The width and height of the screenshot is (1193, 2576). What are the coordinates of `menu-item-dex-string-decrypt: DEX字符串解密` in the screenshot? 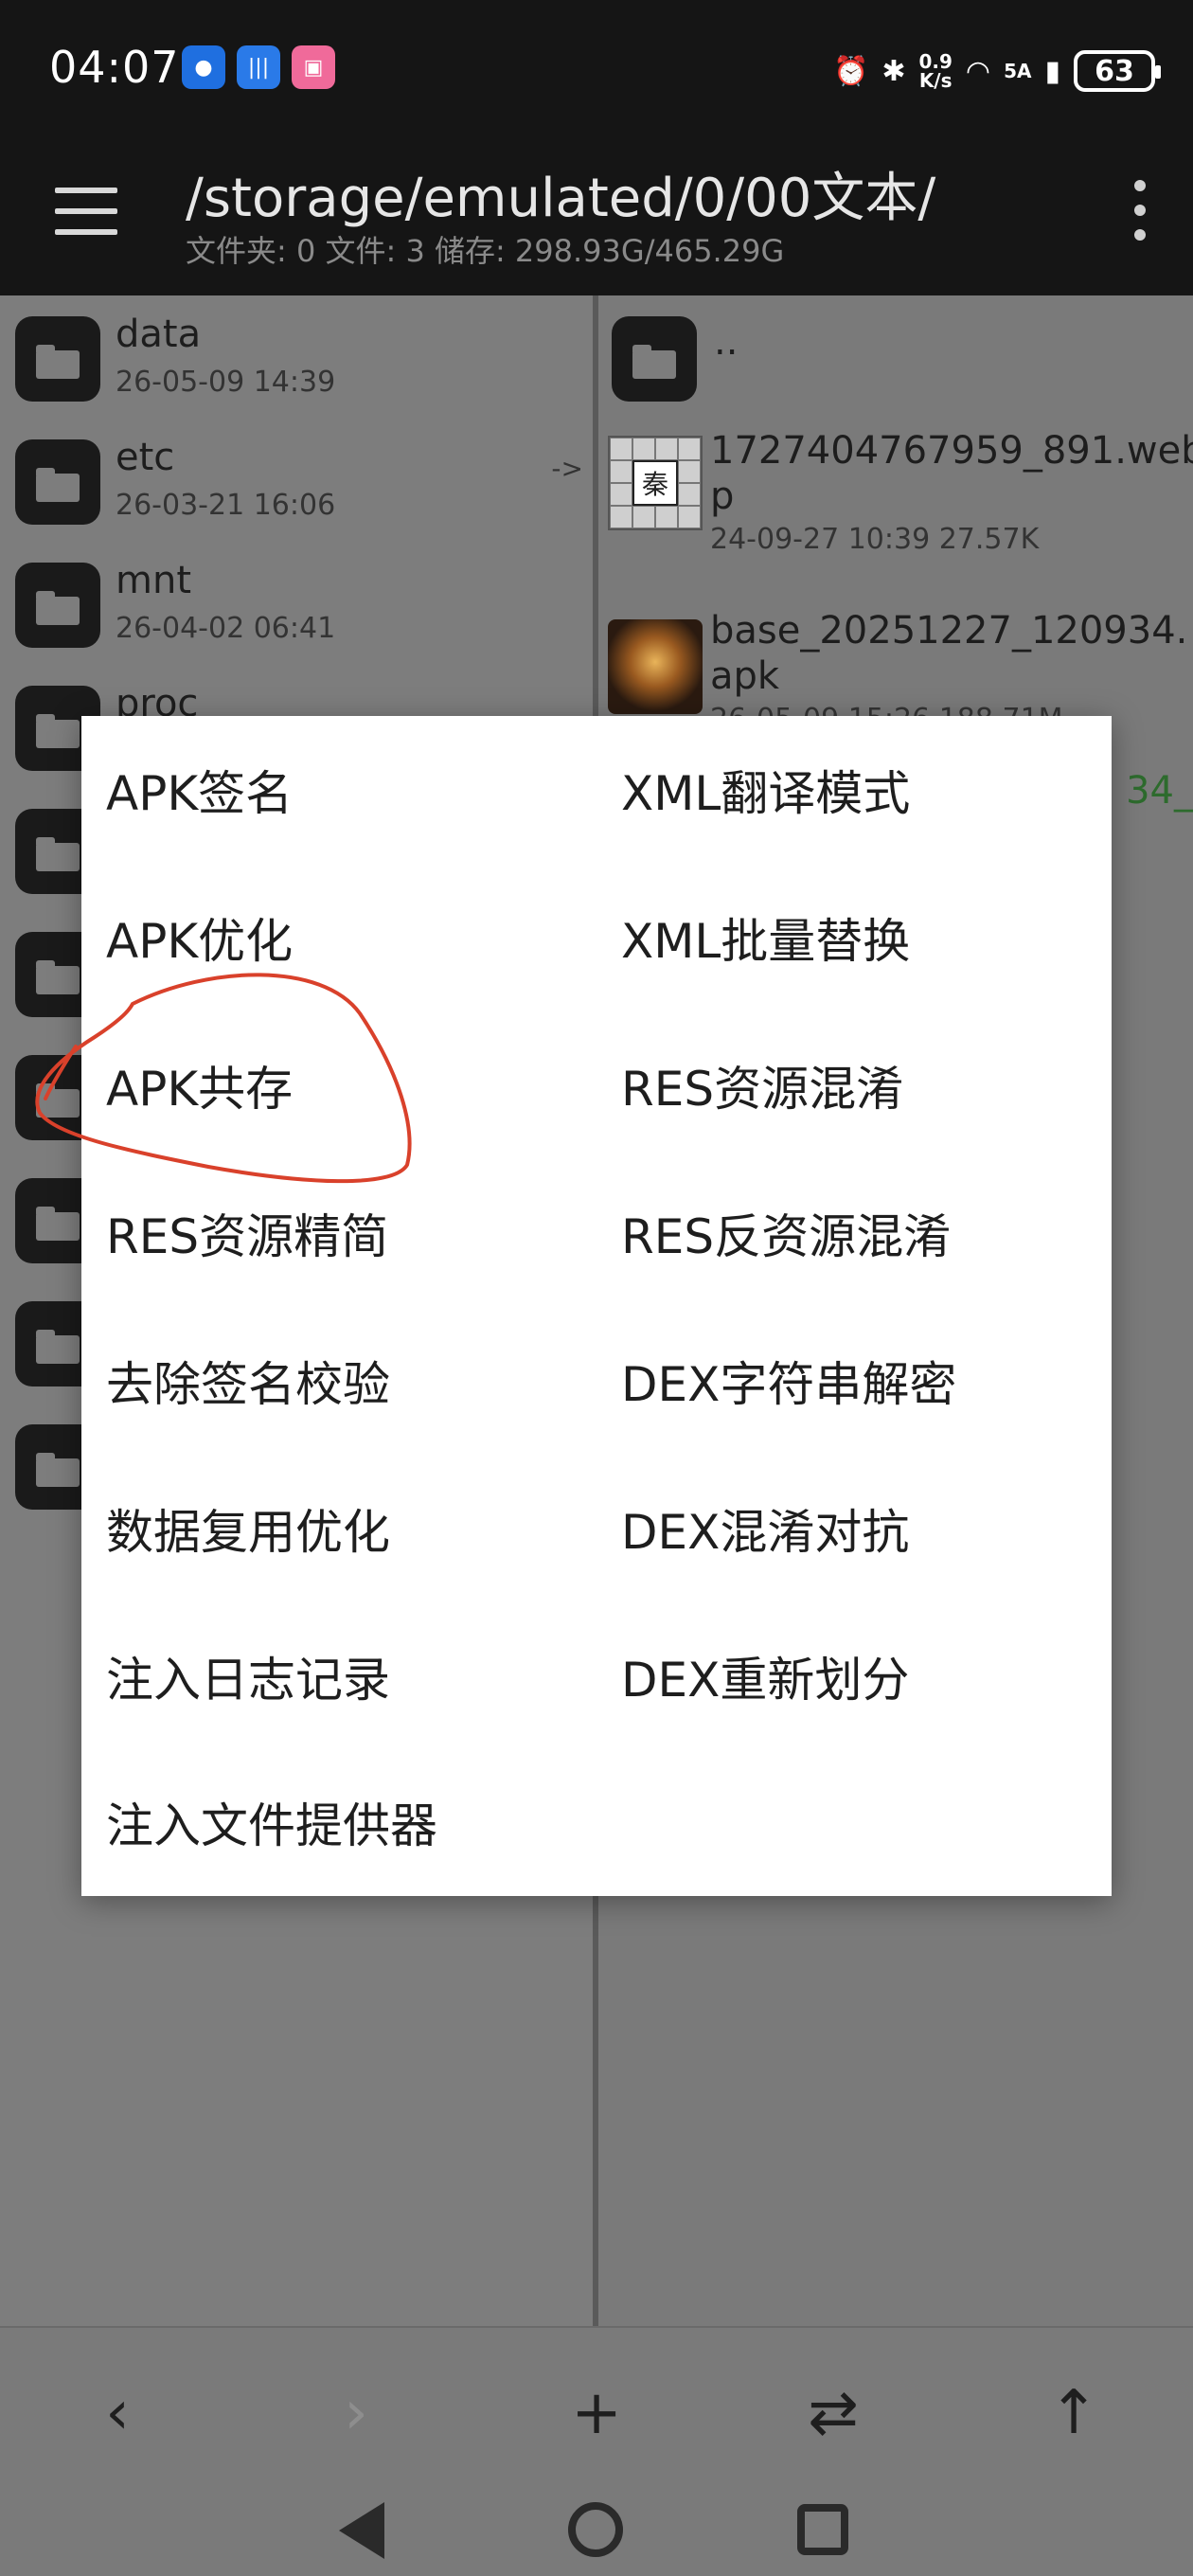 It's located at (867, 1381).